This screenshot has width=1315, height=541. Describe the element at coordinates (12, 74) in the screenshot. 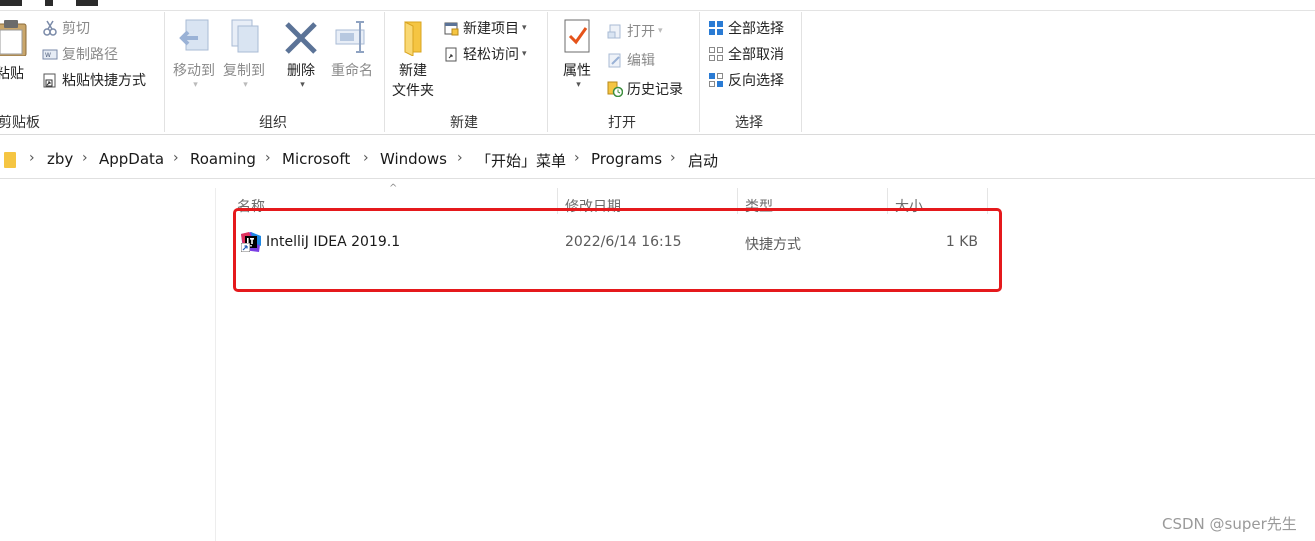

I see `paste-label: 粘贴` at that location.